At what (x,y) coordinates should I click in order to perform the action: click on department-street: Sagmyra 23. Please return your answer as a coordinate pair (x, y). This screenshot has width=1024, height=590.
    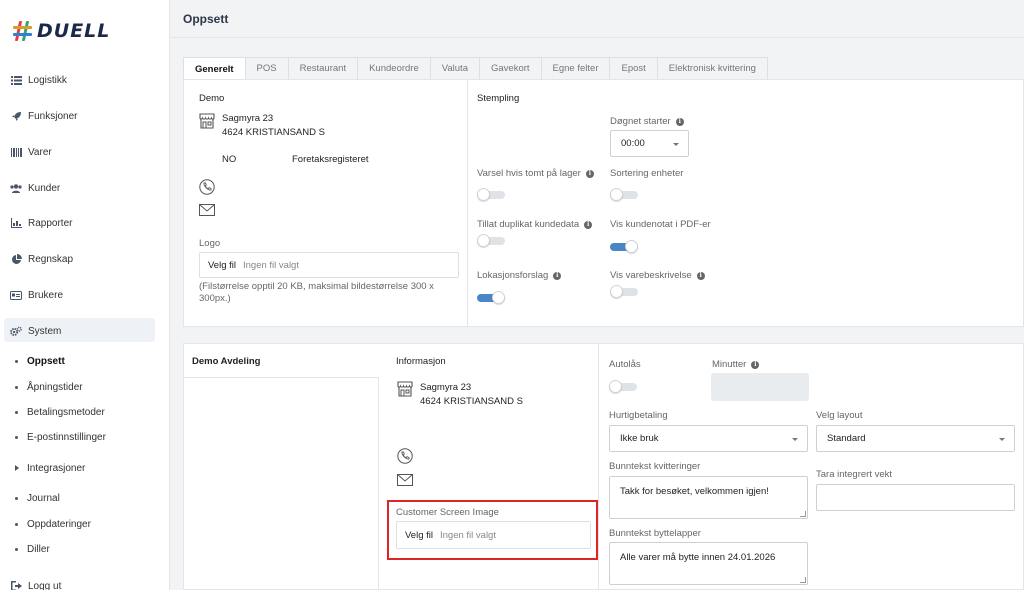
    Looking at the image, I should click on (446, 387).